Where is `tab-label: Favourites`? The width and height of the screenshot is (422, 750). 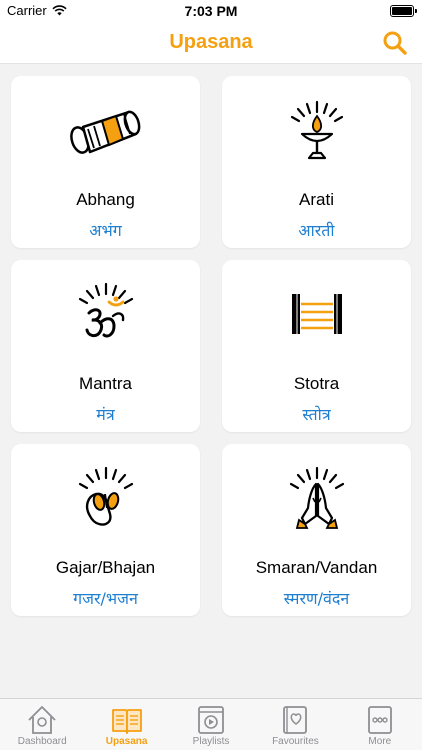 tab-label: Favourites is located at coordinates (295, 741).